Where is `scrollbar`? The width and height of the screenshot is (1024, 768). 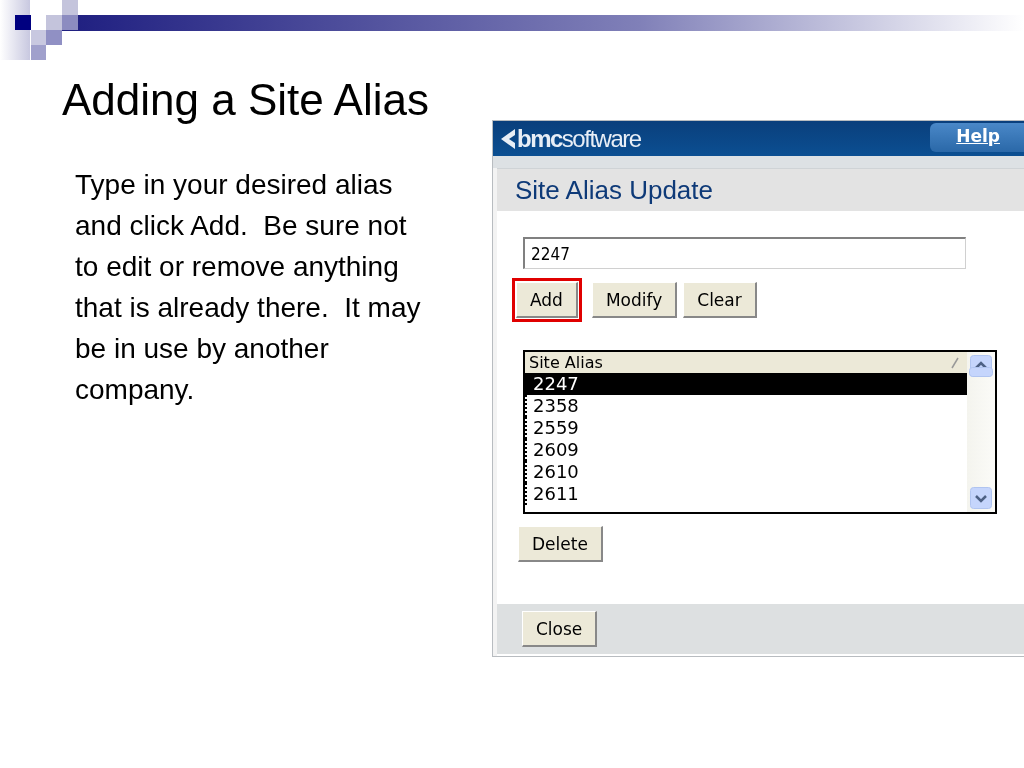 scrollbar is located at coordinates (981, 432).